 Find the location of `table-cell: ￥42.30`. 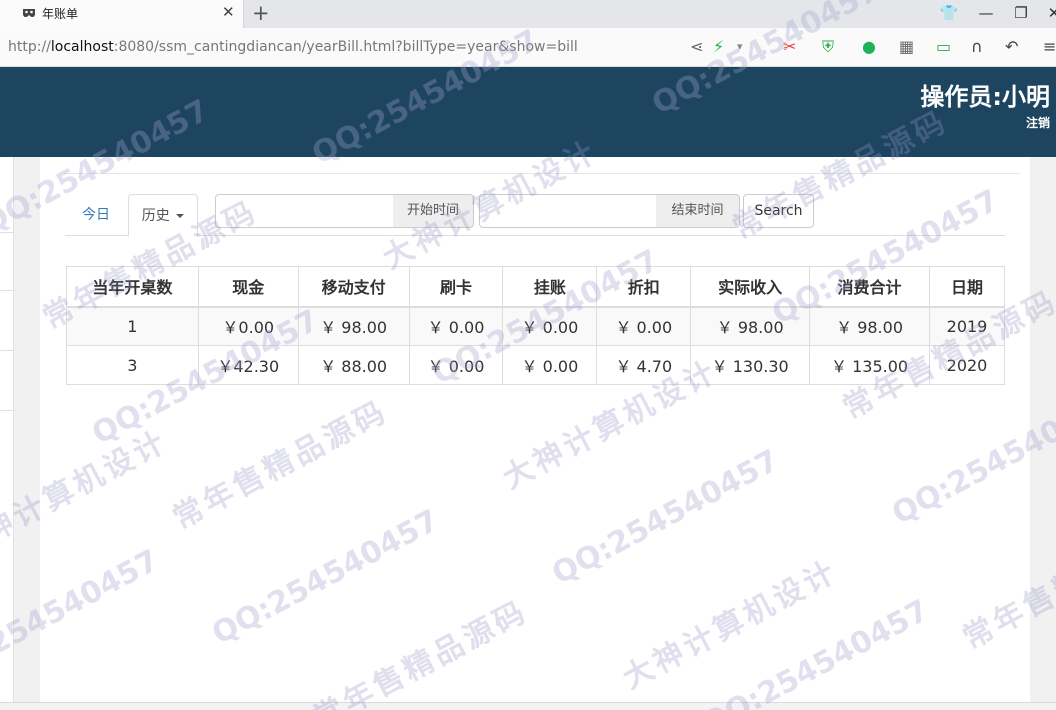

table-cell: ￥42.30 is located at coordinates (248, 365).